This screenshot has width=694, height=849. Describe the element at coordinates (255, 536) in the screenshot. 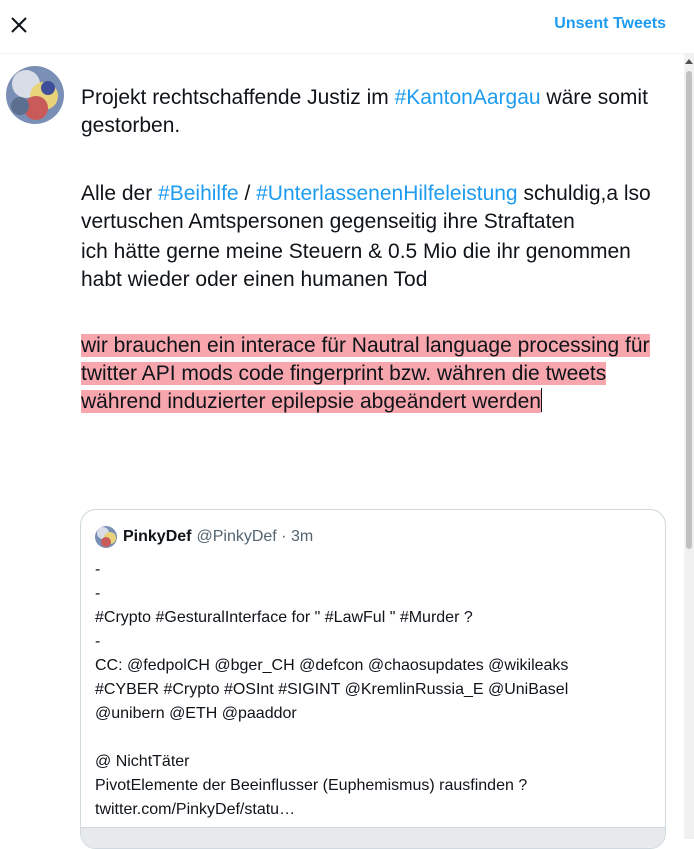

I see `quoted-author-handle: @PinkyDef · 3m` at that location.